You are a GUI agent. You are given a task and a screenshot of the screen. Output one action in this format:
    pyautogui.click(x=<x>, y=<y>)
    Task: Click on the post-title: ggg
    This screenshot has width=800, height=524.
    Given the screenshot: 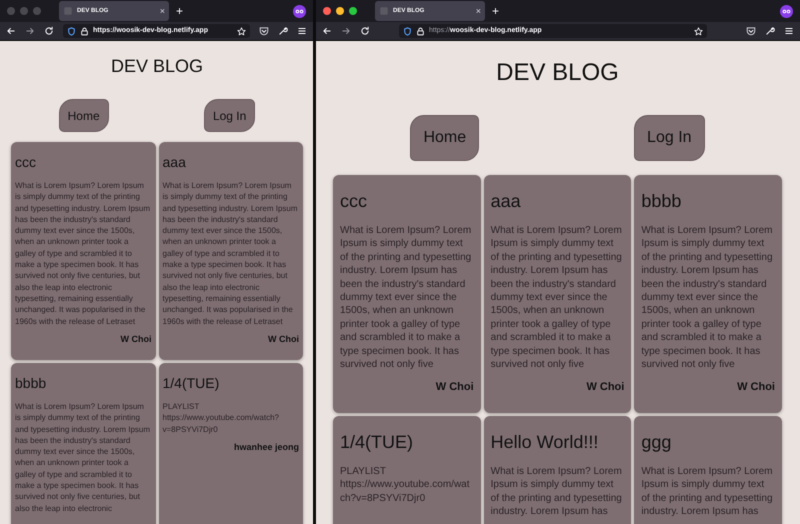 What is the action you would take?
    pyautogui.click(x=656, y=442)
    